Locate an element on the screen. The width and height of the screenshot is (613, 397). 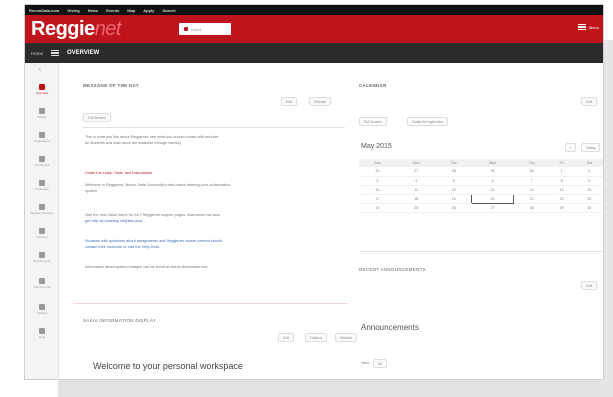
reggienet-logo: Reggienet is located at coordinates (76, 29).